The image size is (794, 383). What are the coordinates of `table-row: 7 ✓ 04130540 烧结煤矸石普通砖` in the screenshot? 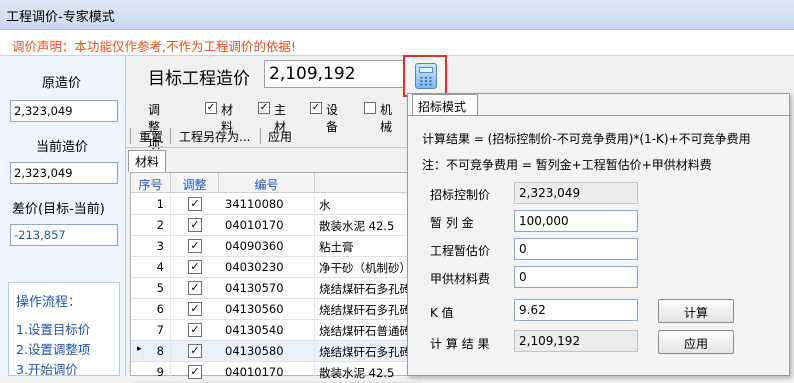 It's located at (276, 330).